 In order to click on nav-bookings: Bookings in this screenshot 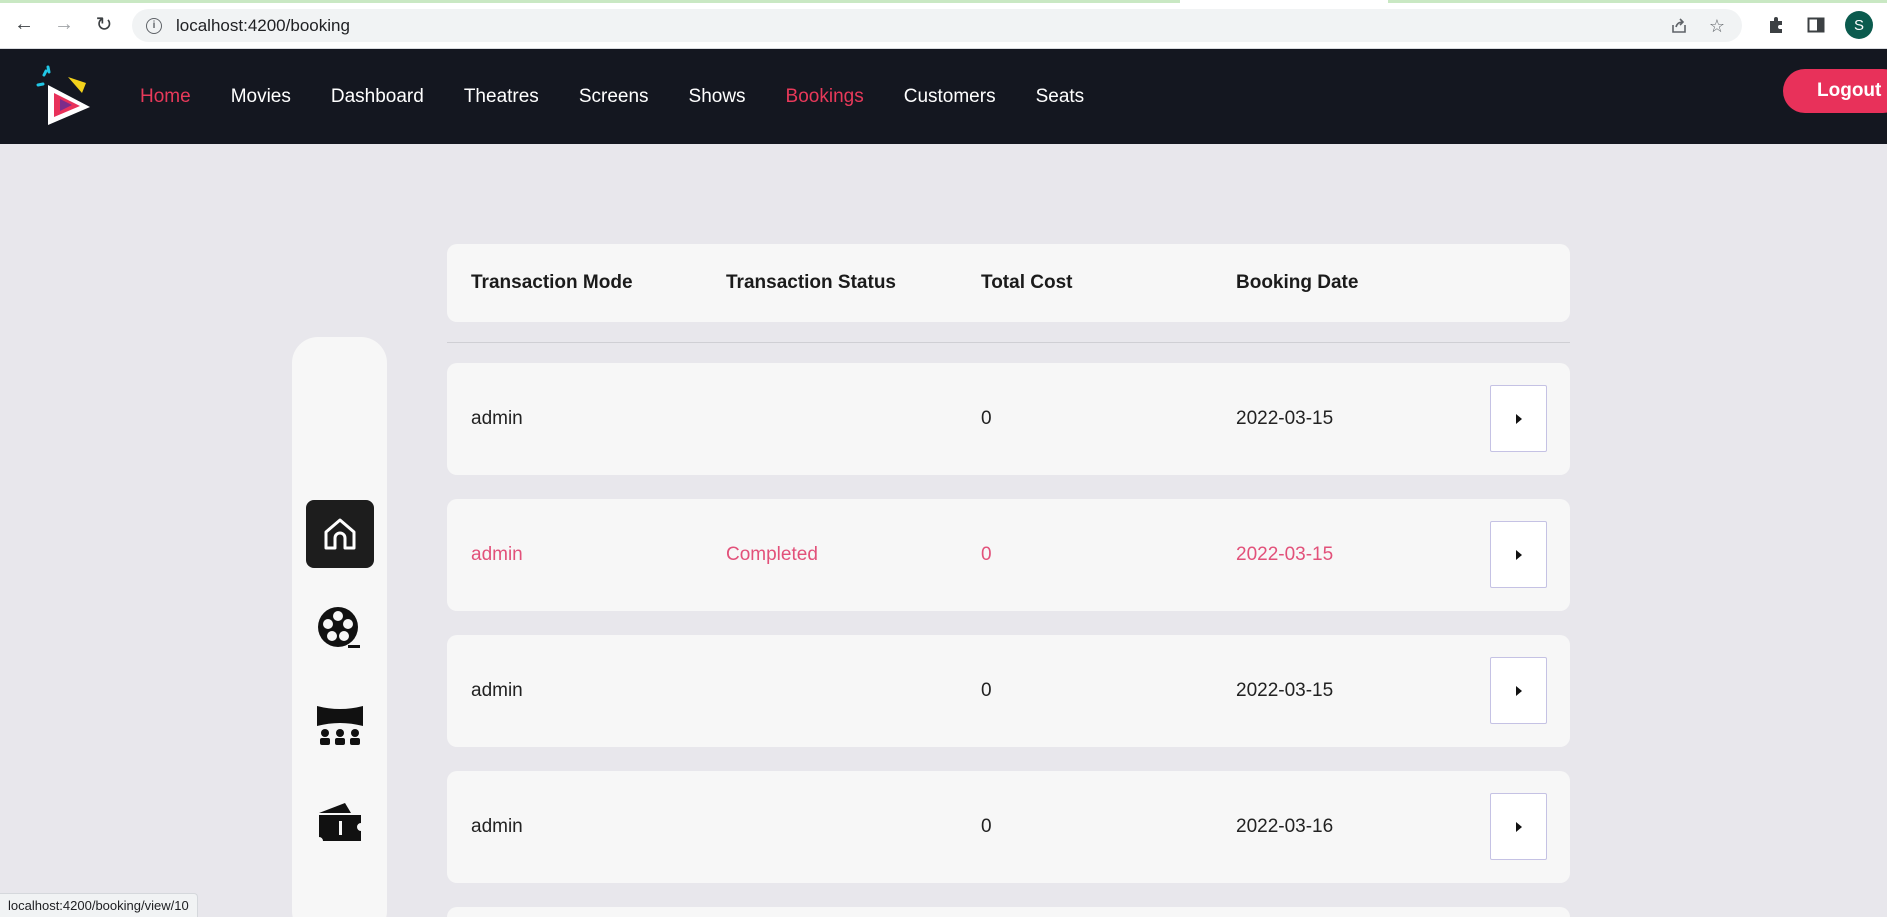, I will do `click(825, 97)`.